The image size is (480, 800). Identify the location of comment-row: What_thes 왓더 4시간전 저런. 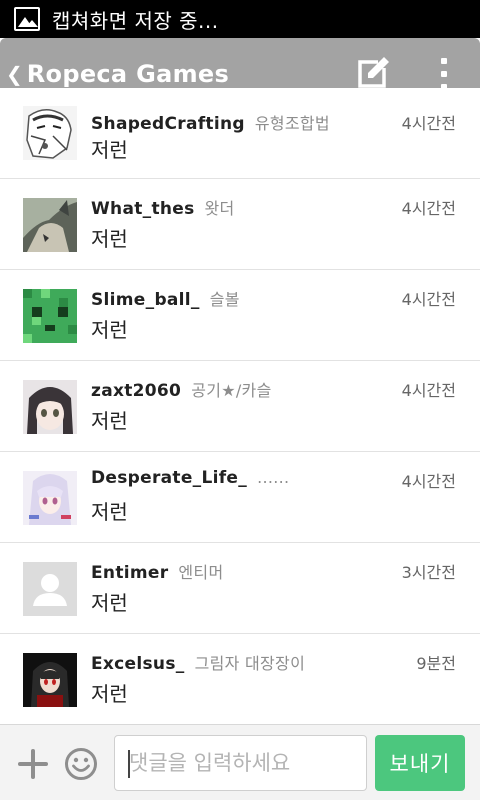
(240, 224).